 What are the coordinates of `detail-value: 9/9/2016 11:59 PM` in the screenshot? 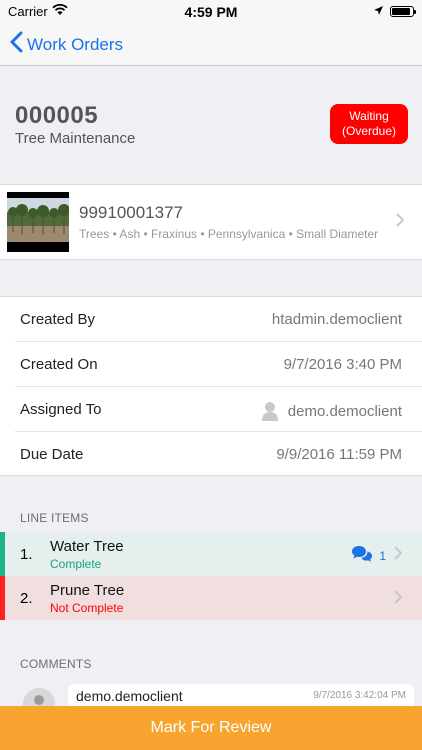 It's located at (339, 454).